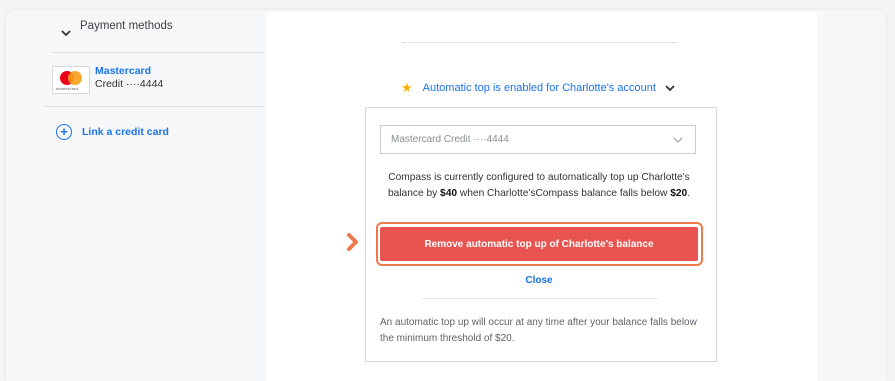 This screenshot has width=895, height=381. What do you see at coordinates (450, 139) in the screenshot?
I see `select-value: Mastercard Credit ····4444` at bounding box center [450, 139].